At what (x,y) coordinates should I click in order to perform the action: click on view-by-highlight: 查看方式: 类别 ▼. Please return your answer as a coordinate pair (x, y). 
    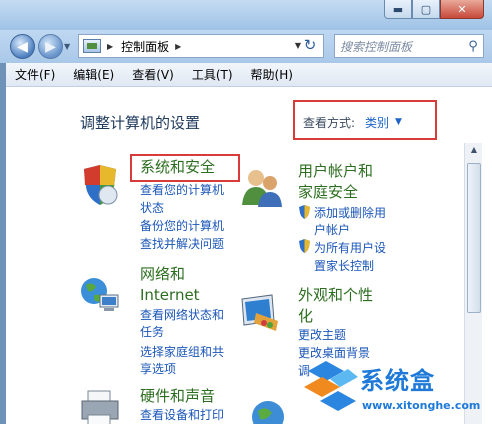
    Looking at the image, I should click on (365, 120).